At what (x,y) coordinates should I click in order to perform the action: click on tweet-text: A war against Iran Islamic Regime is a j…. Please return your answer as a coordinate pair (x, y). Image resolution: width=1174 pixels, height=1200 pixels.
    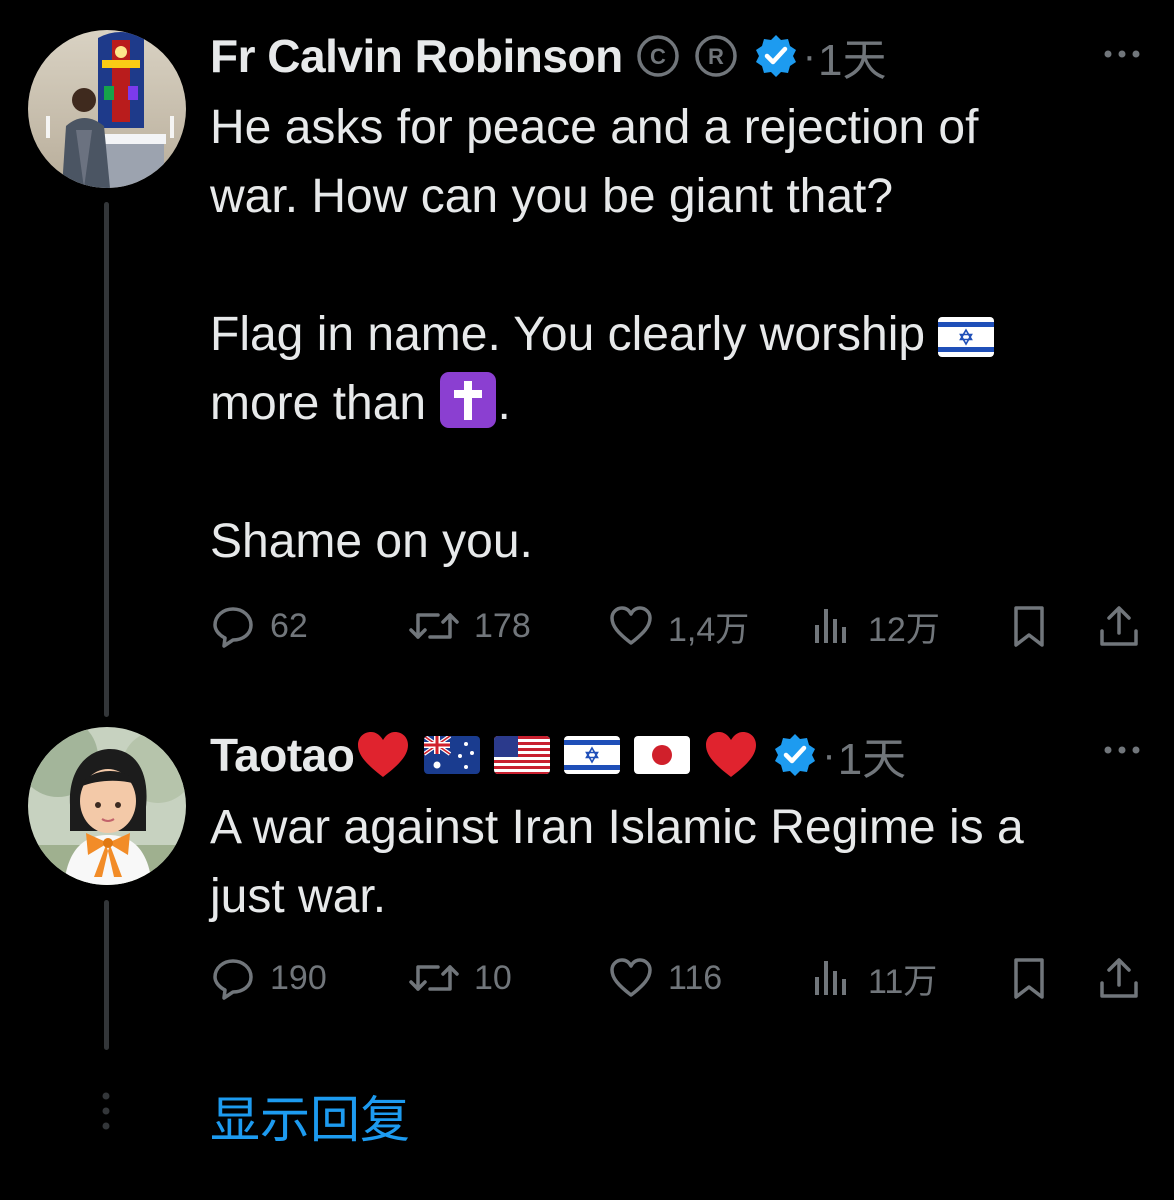
    Looking at the image, I should click on (677, 862).